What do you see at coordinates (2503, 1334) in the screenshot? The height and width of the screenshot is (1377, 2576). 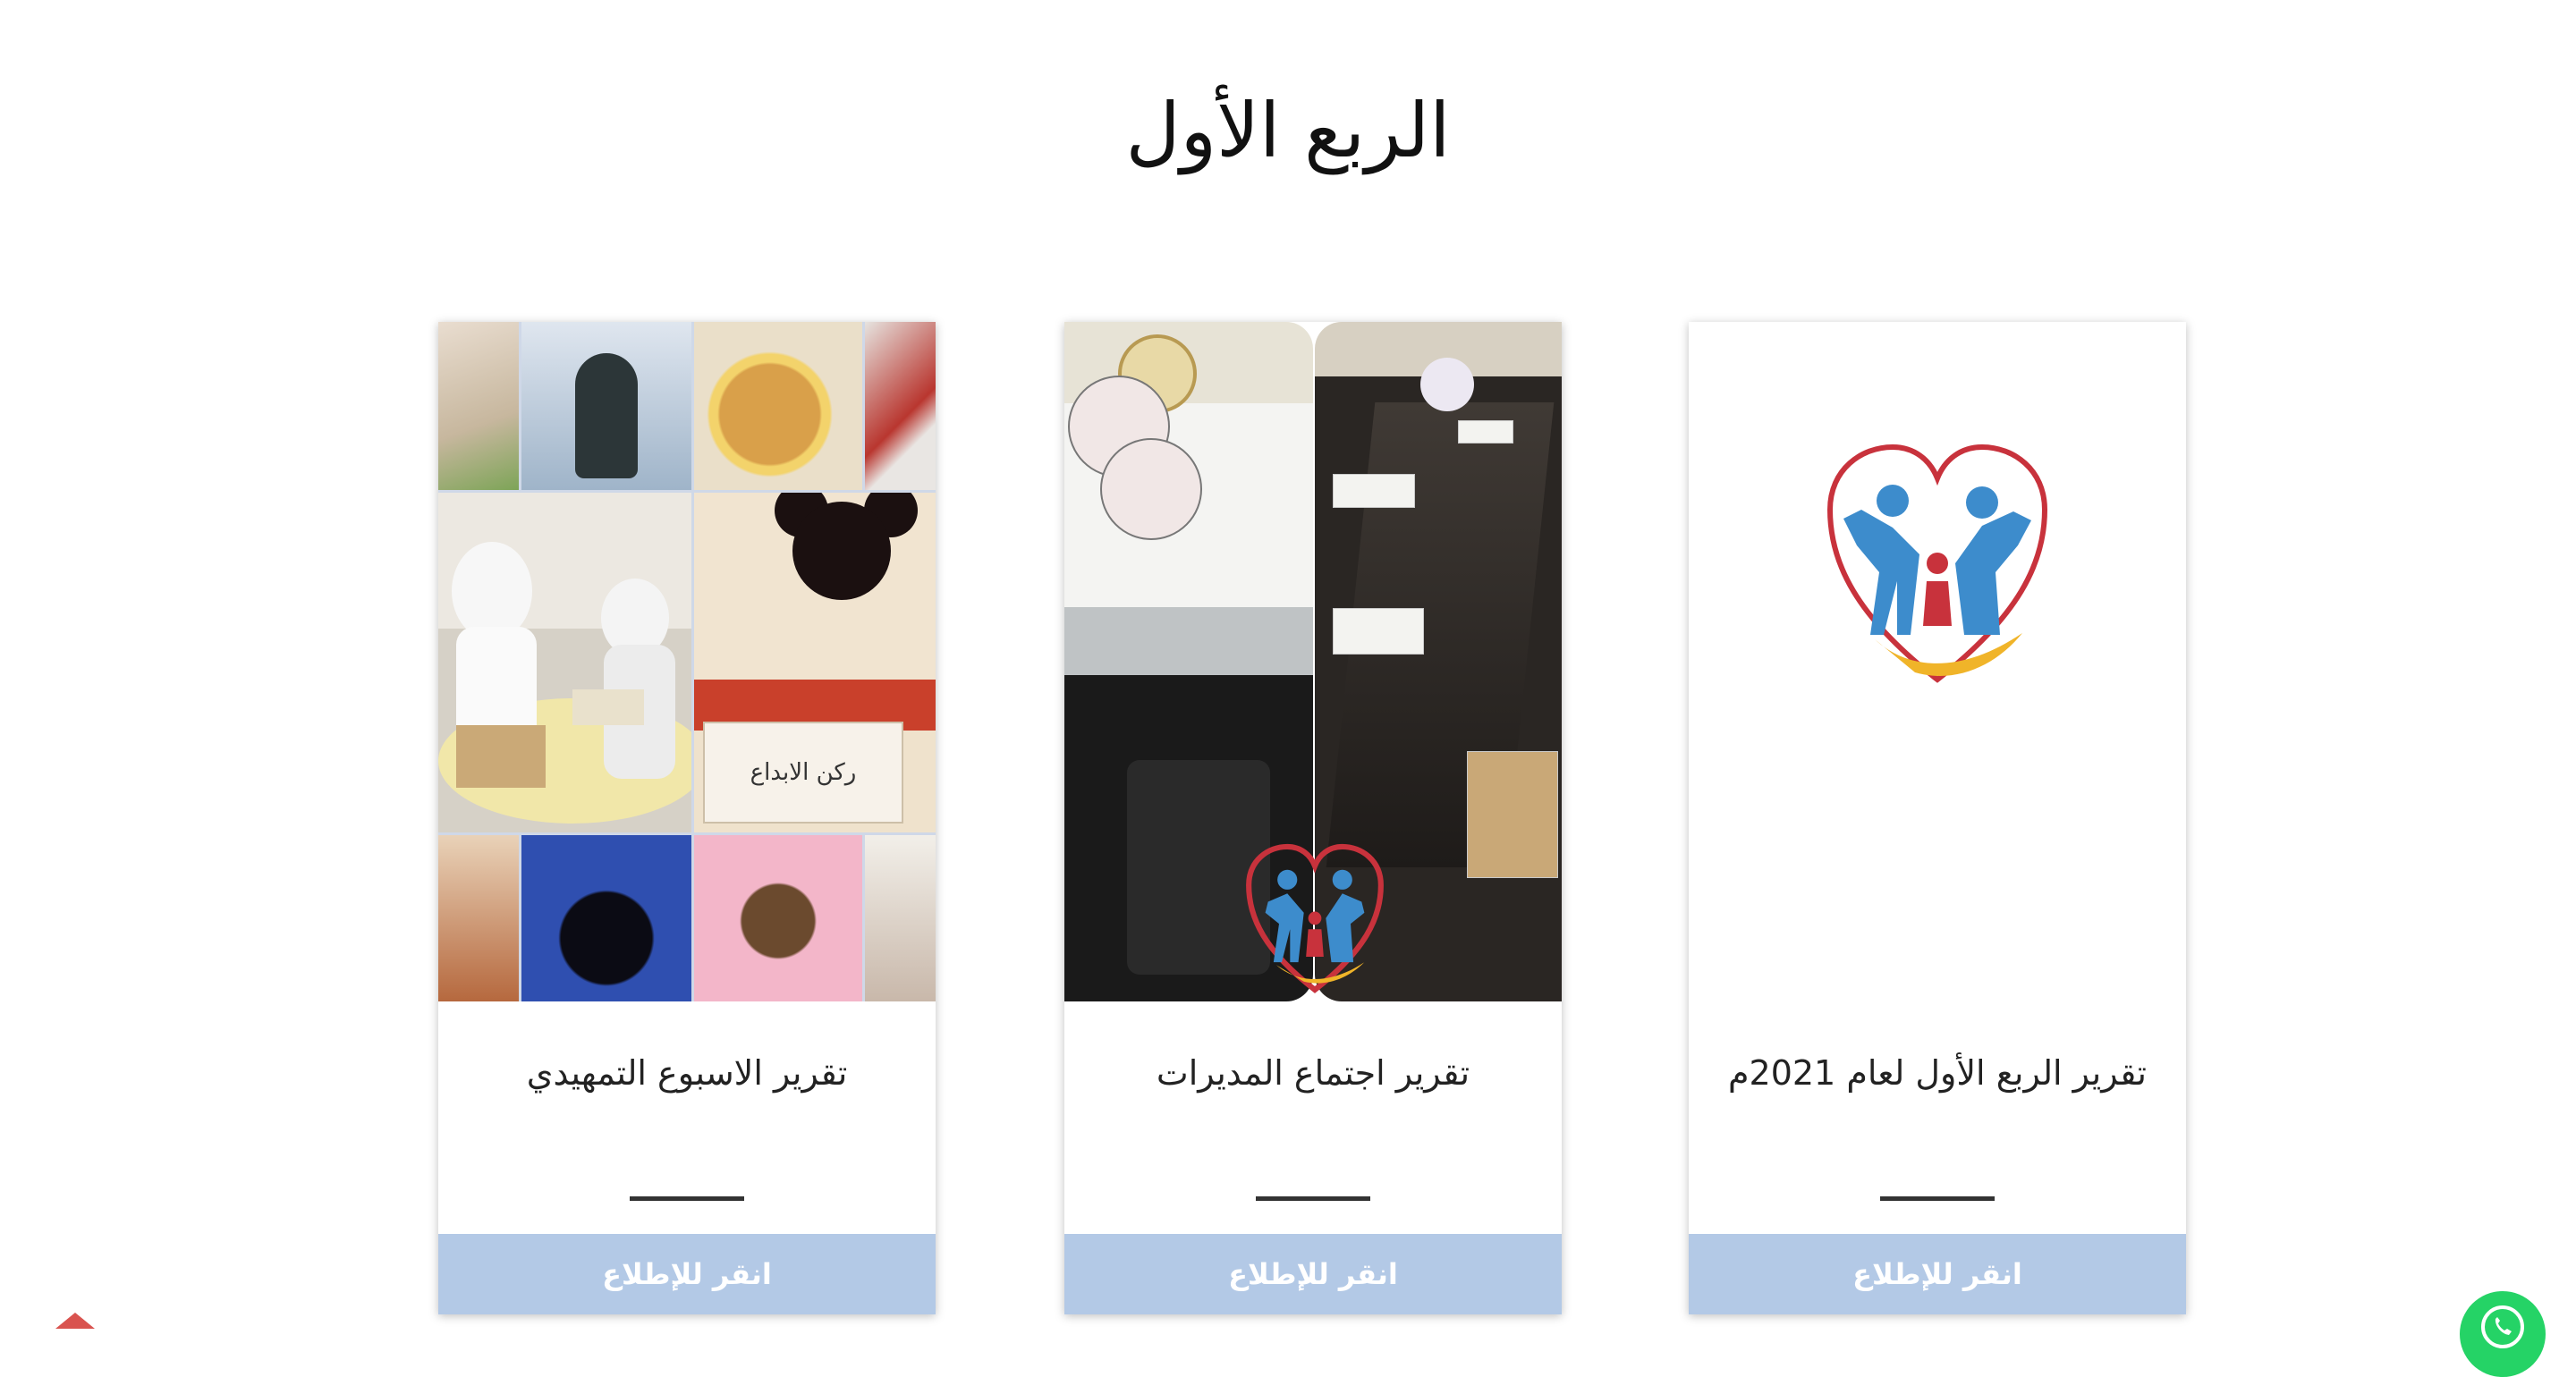 I see `whatsapp-icon` at bounding box center [2503, 1334].